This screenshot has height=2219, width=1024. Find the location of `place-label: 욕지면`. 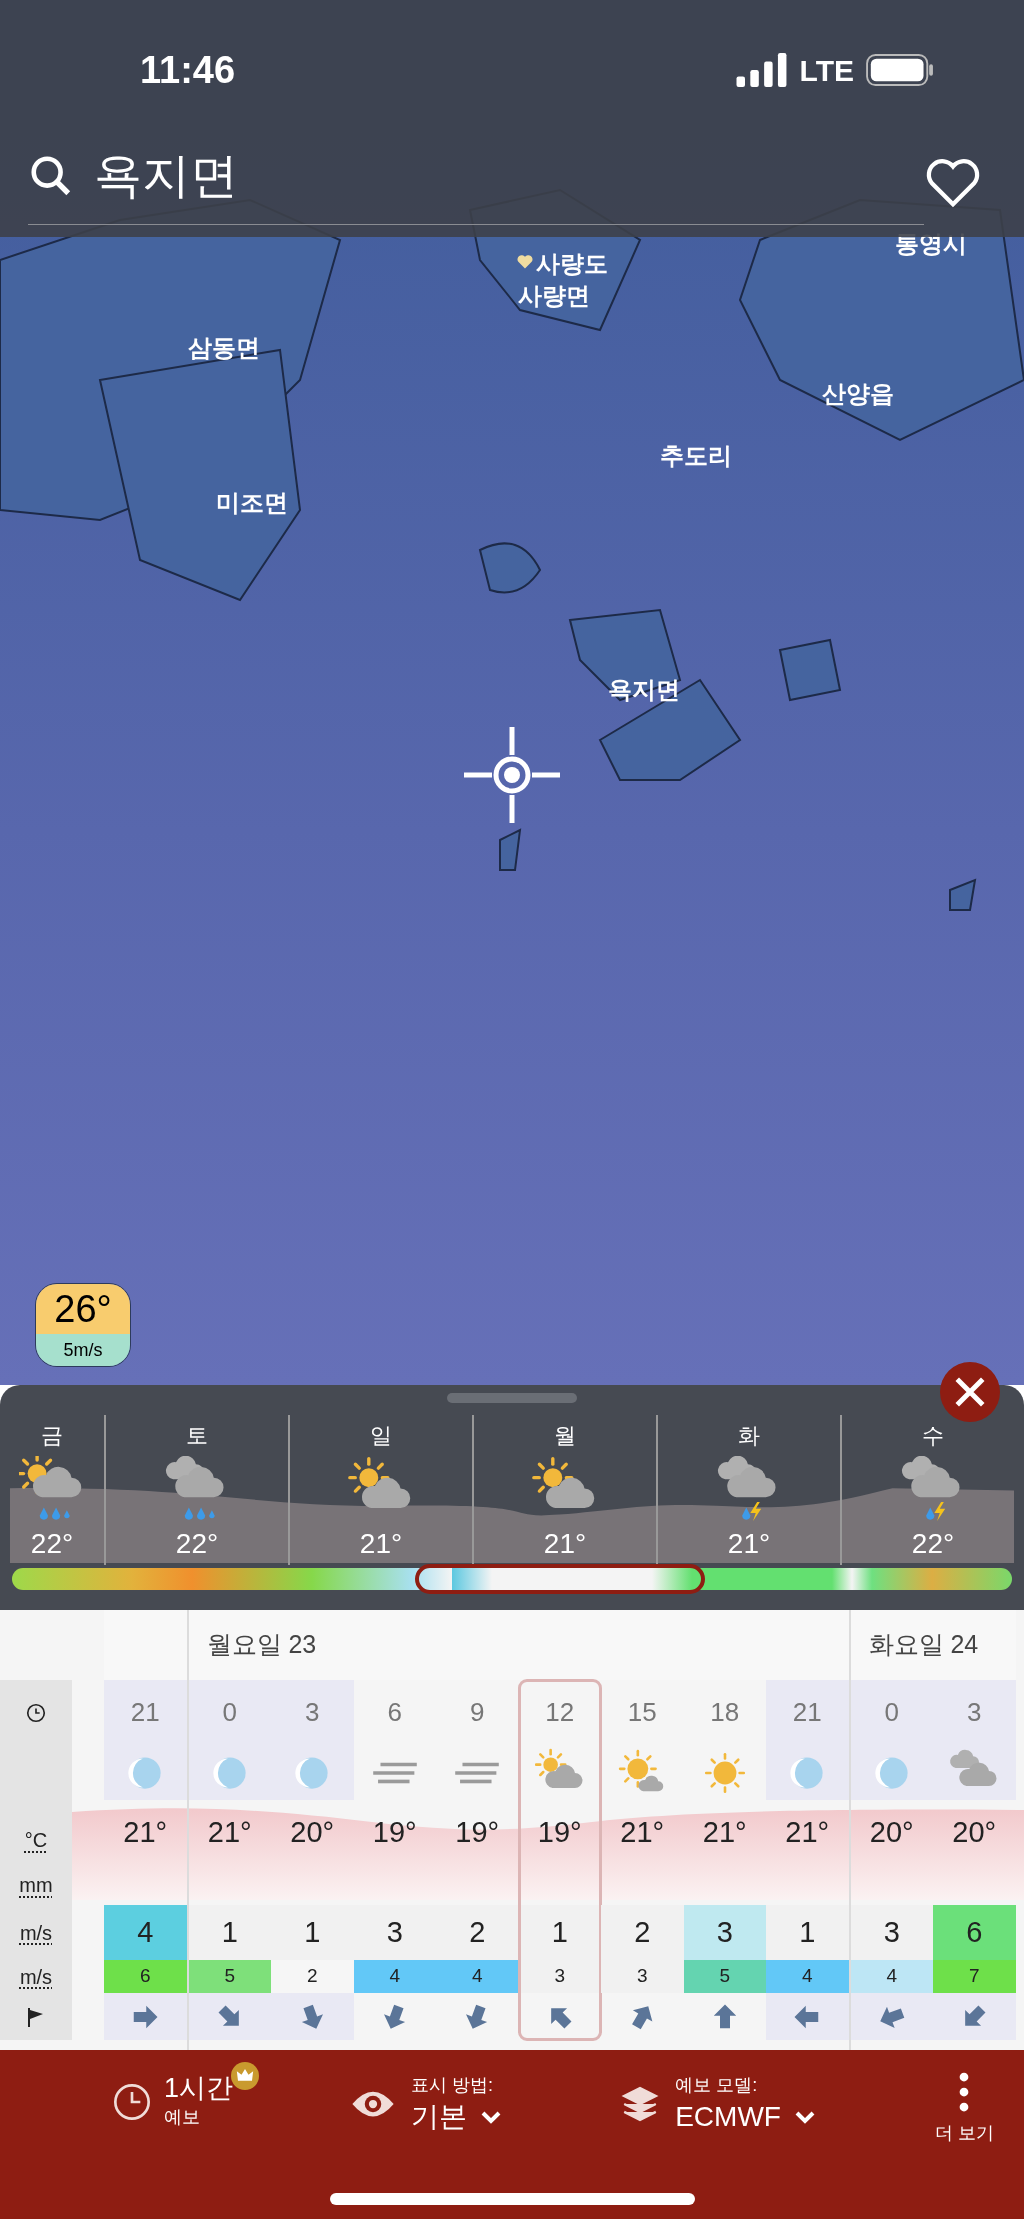

place-label: 욕지면 is located at coordinates (644, 690).